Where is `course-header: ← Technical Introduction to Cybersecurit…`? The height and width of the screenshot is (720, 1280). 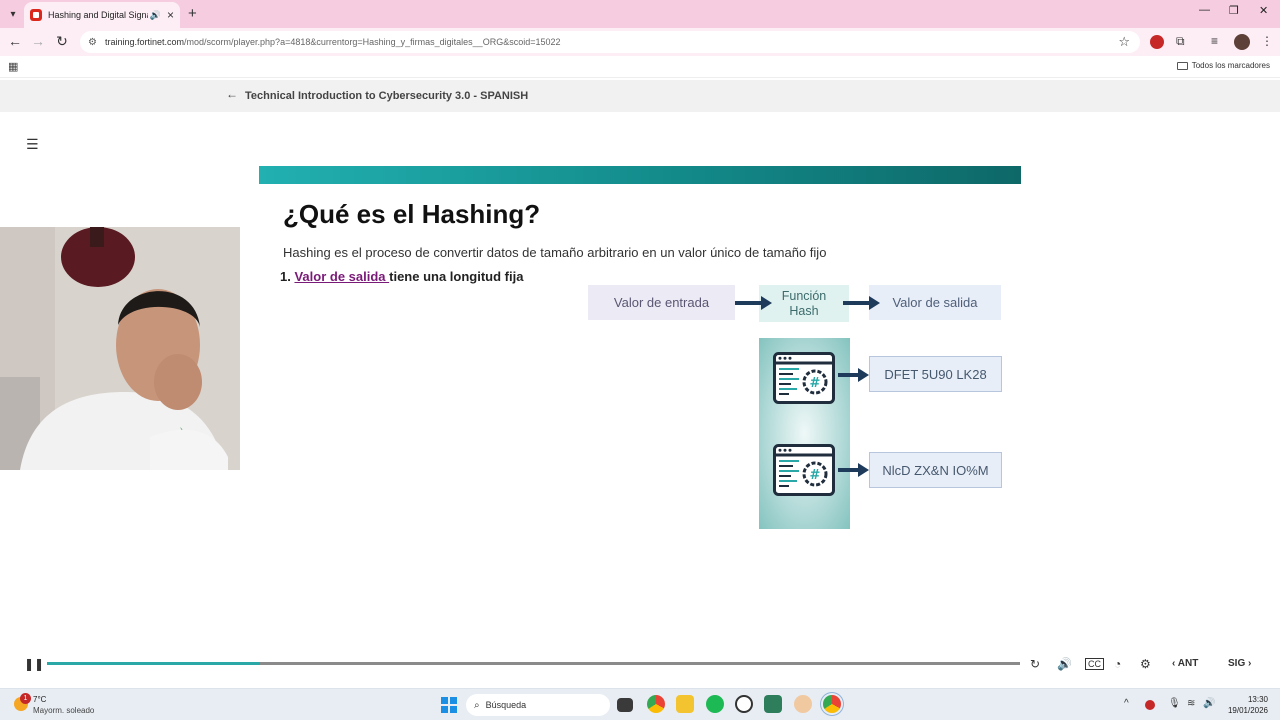 course-header: ← Technical Introduction to Cybersecurit… is located at coordinates (640, 96).